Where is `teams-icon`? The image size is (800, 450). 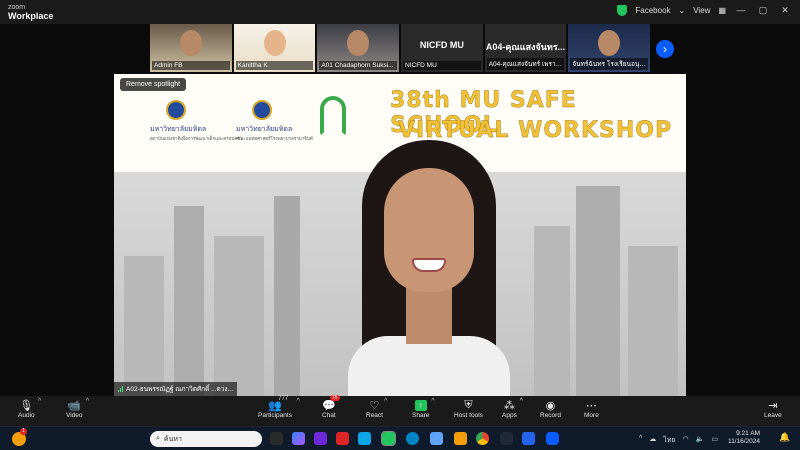 teams-icon is located at coordinates (320, 438).